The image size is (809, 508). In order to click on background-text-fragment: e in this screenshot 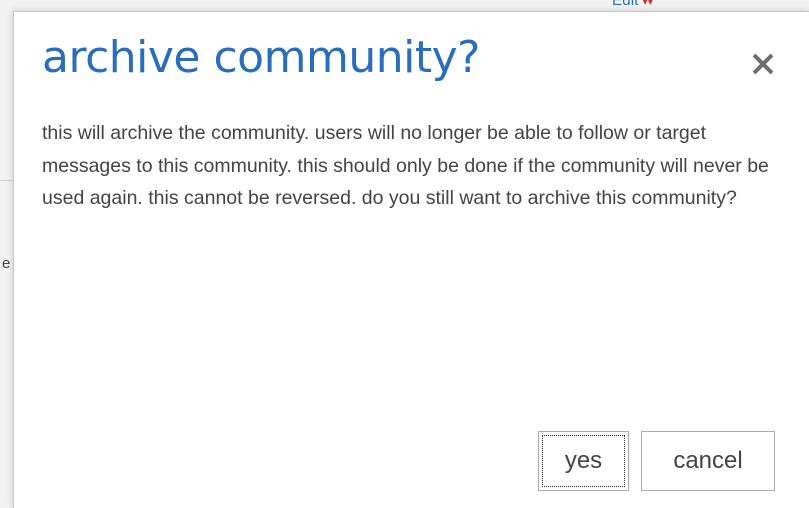, I will do `click(6, 263)`.